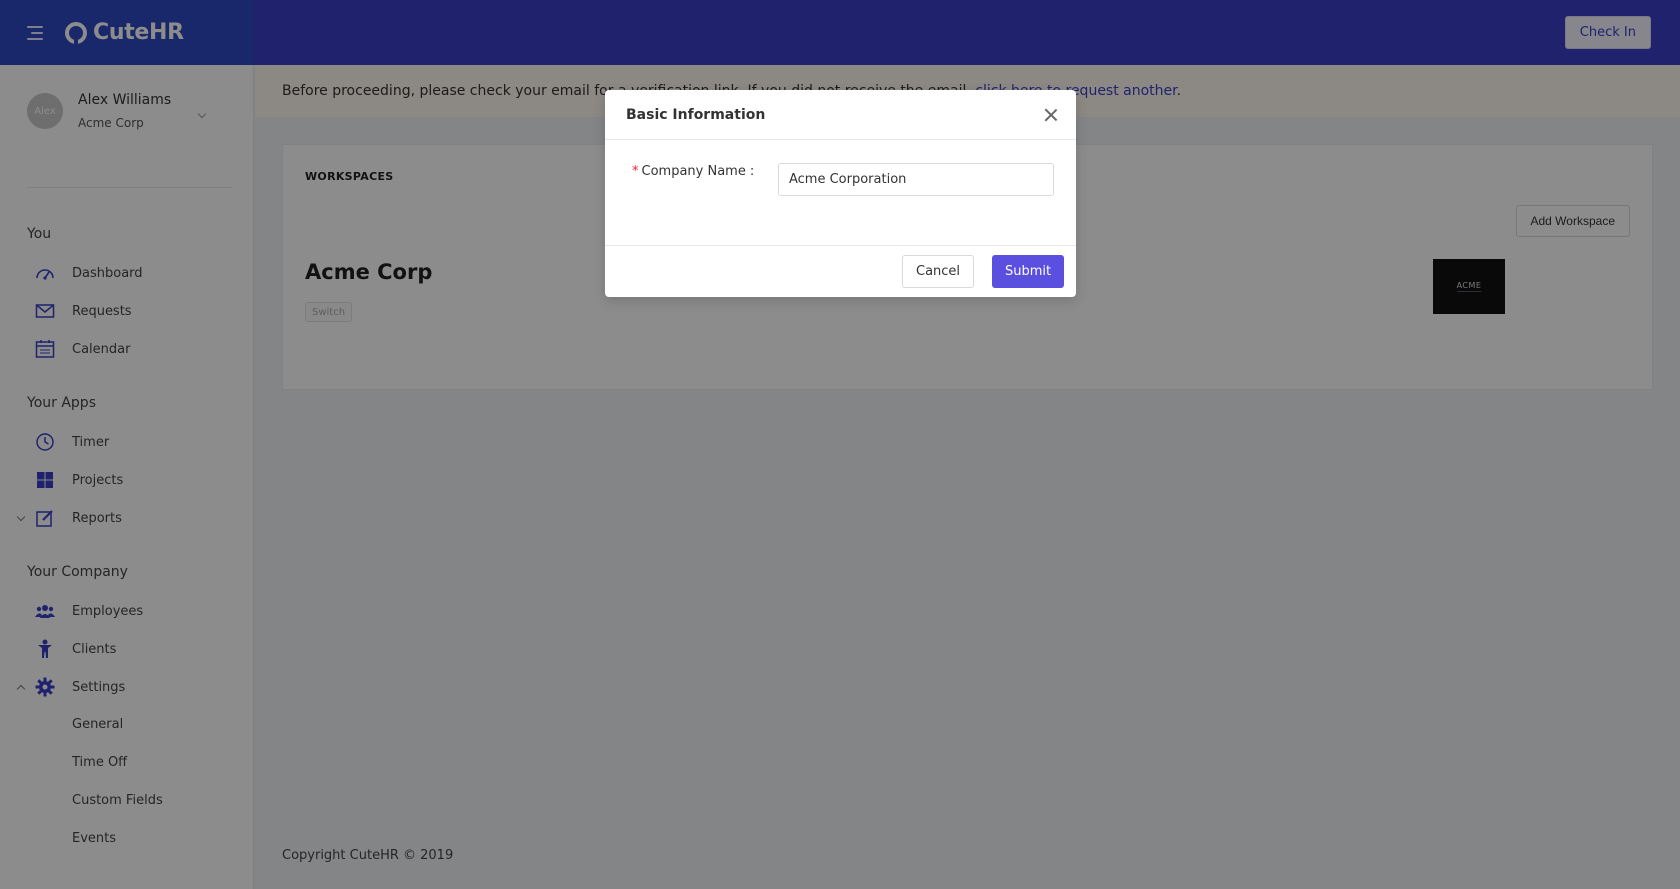 The width and height of the screenshot is (1680, 889). What do you see at coordinates (1028, 271) in the screenshot?
I see `submit-button: Submit` at bounding box center [1028, 271].